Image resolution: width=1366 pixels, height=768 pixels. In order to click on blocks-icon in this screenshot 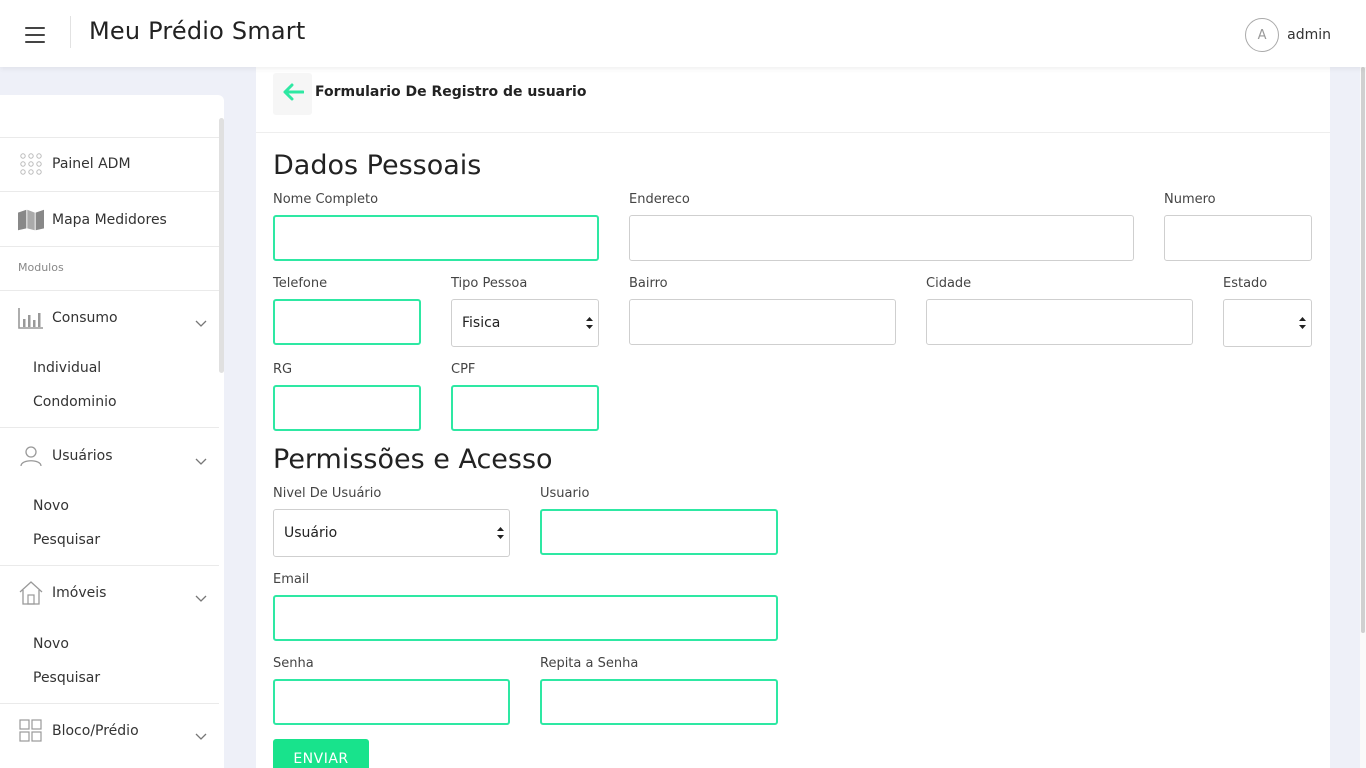, I will do `click(31, 731)`.